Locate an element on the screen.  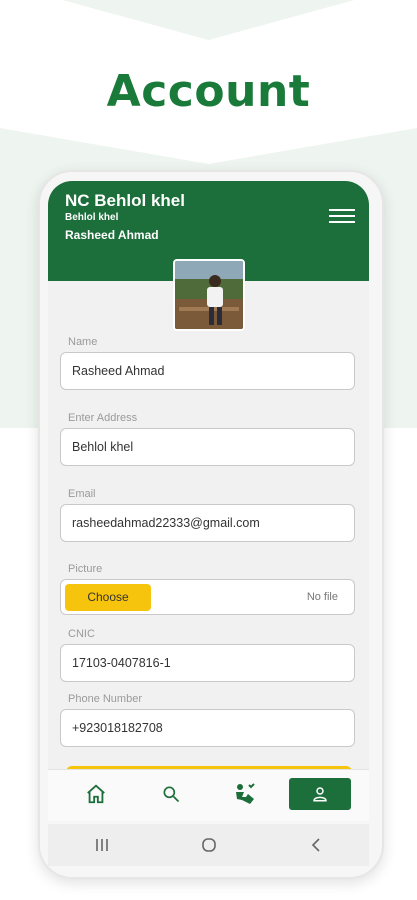
profile-avatar is located at coordinates (209, 295).